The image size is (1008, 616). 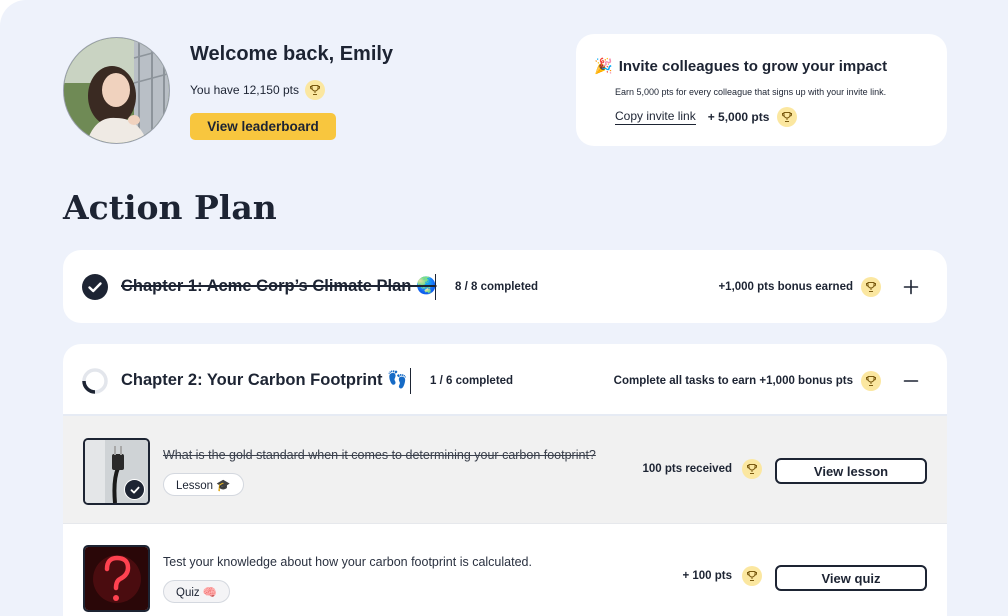 What do you see at coordinates (753, 66) in the screenshot?
I see `invite-title: Invite colleagues to grow your impact` at bounding box center [753, 66].